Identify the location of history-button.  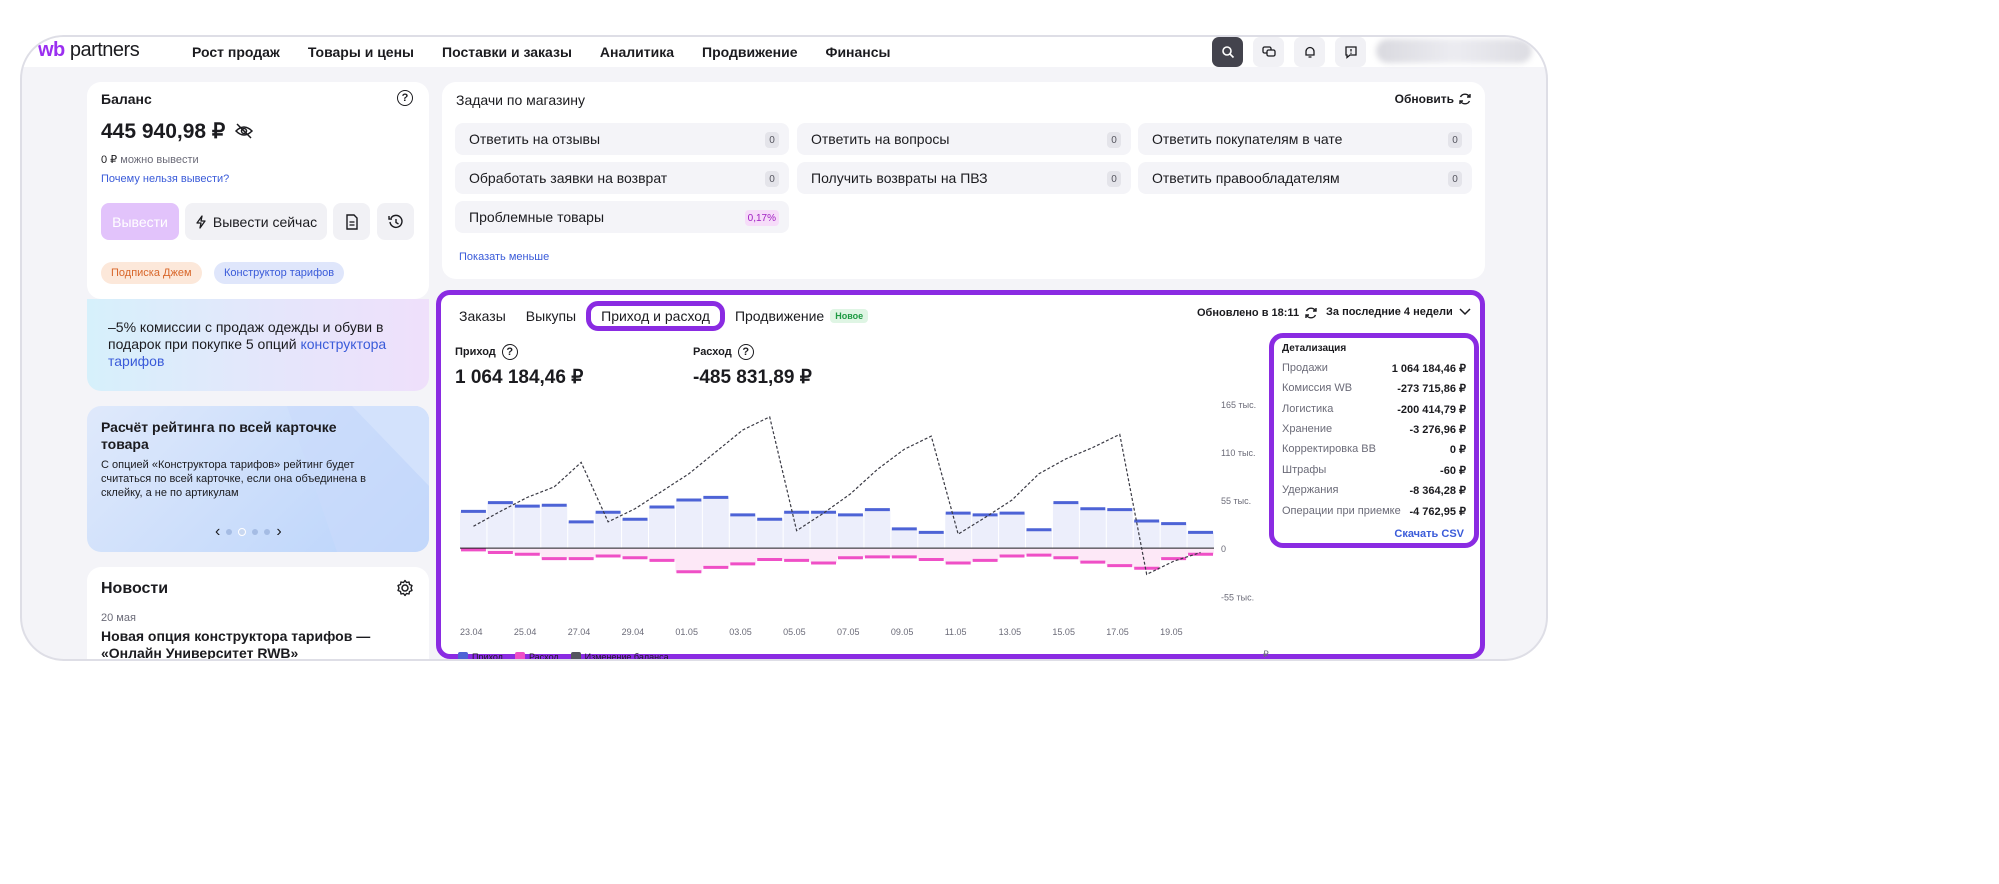
(395, 221).